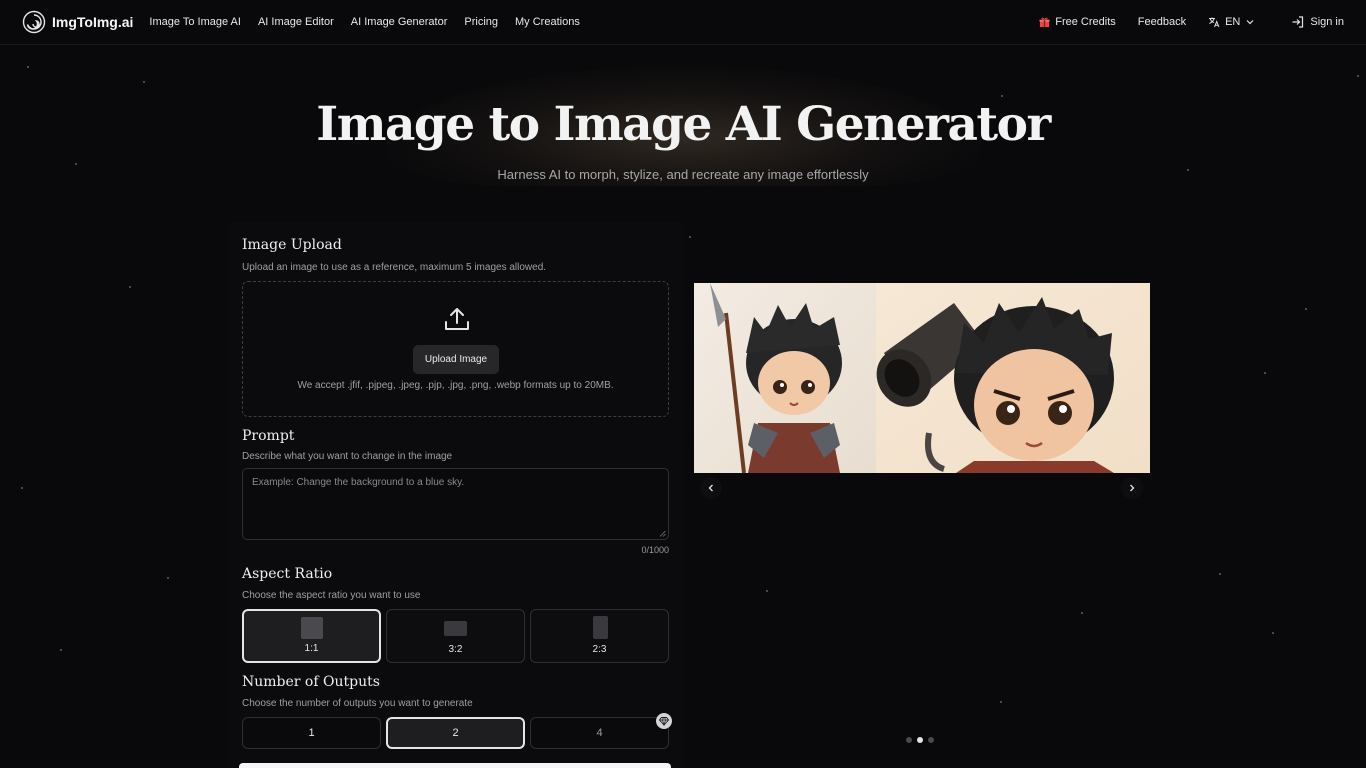  What do you see at coordinates (399, 22) in the screenshot?
I see `nav-link-image-generator: AI Image Generator` at bounding box center [399, 22].